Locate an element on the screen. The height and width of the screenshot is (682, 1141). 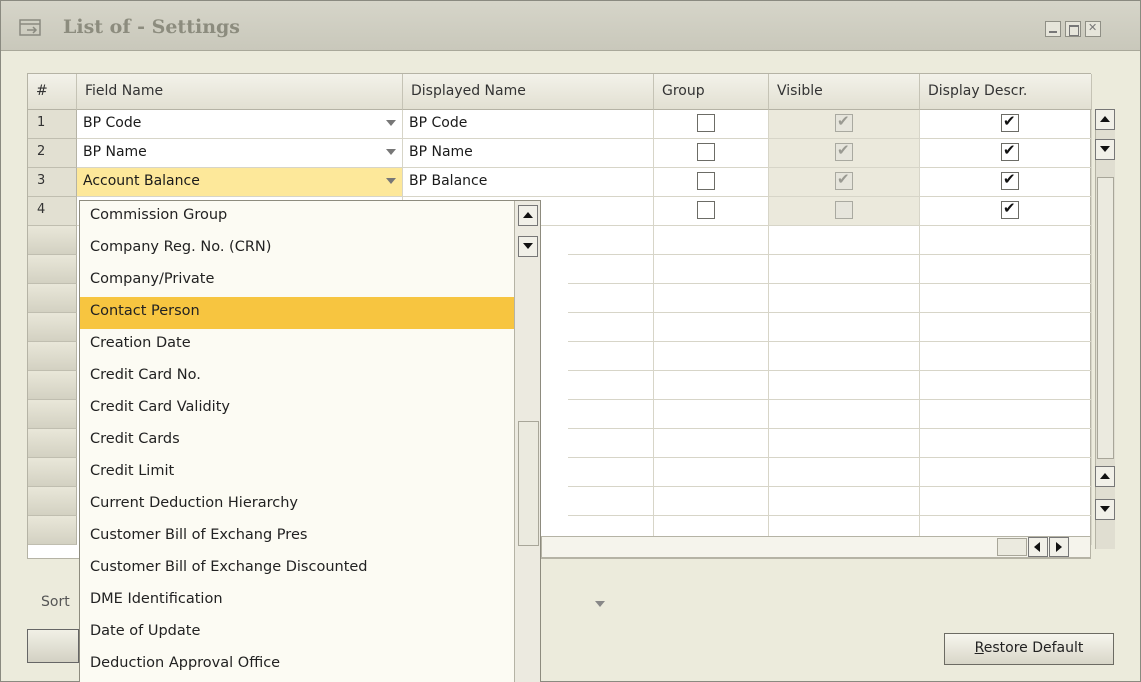
col-header-field-name: Field Name is located at coordinates (240, 92).